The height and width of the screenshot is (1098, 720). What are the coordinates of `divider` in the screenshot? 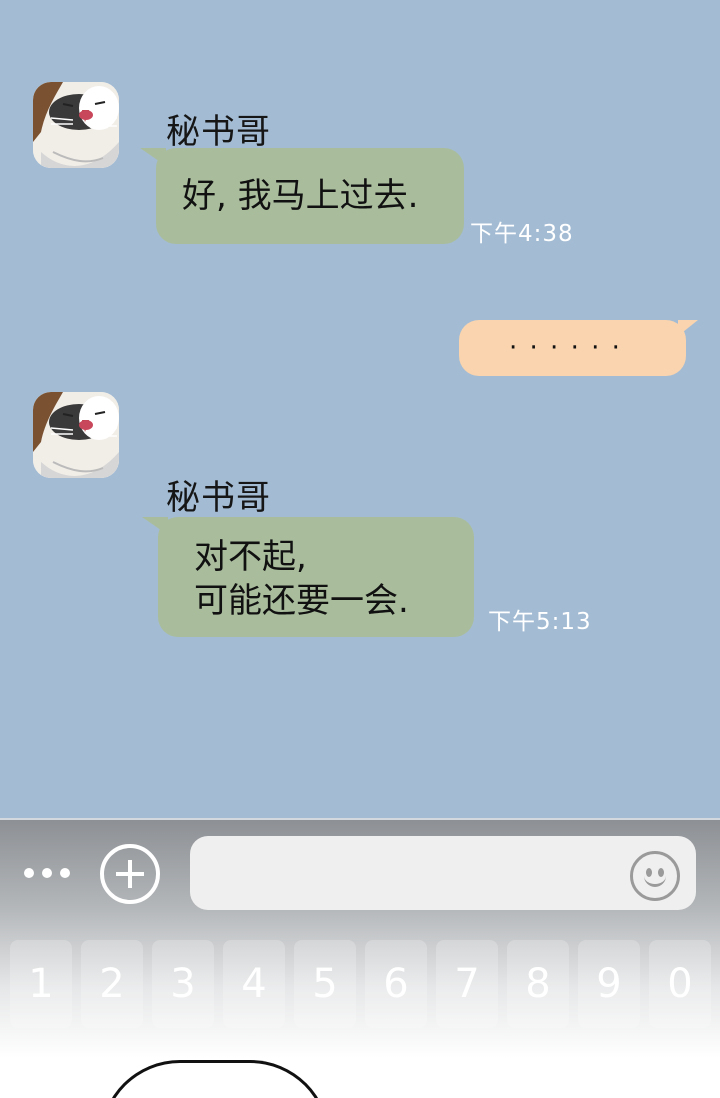 It's located at (360, 819).